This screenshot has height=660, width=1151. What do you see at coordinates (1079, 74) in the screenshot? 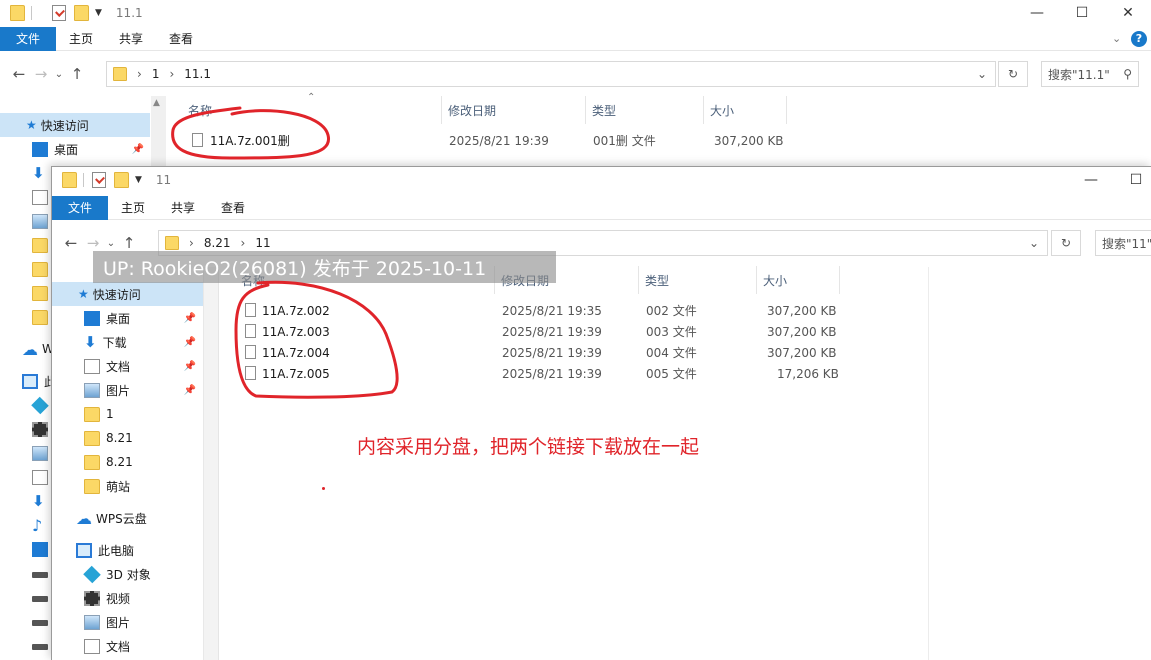
I see `search-placeholder: 搜索"11.1"` at bounding box center [1079, 74].